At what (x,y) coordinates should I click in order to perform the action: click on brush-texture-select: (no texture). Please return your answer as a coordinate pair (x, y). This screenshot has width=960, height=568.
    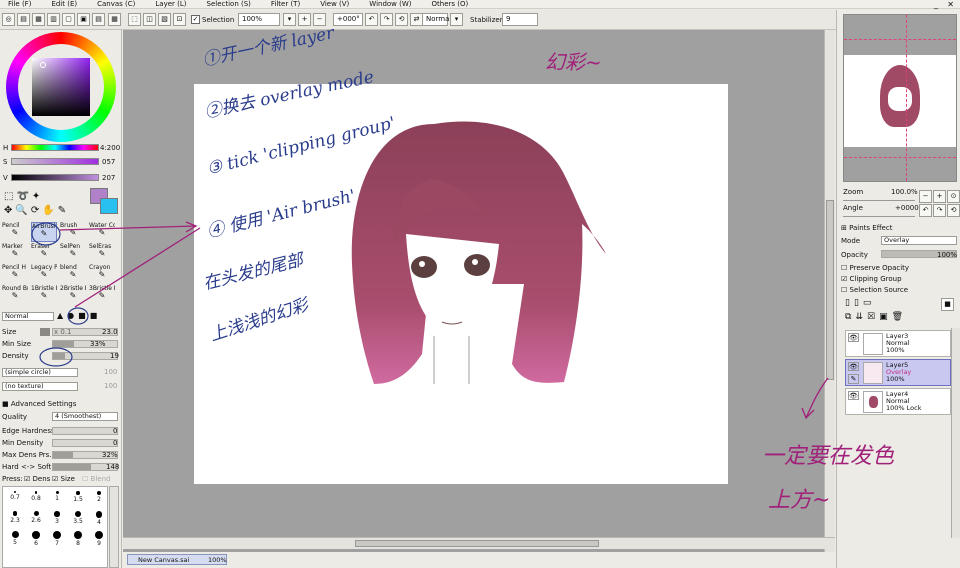
    Looking at the image, I should click on (40, 386).